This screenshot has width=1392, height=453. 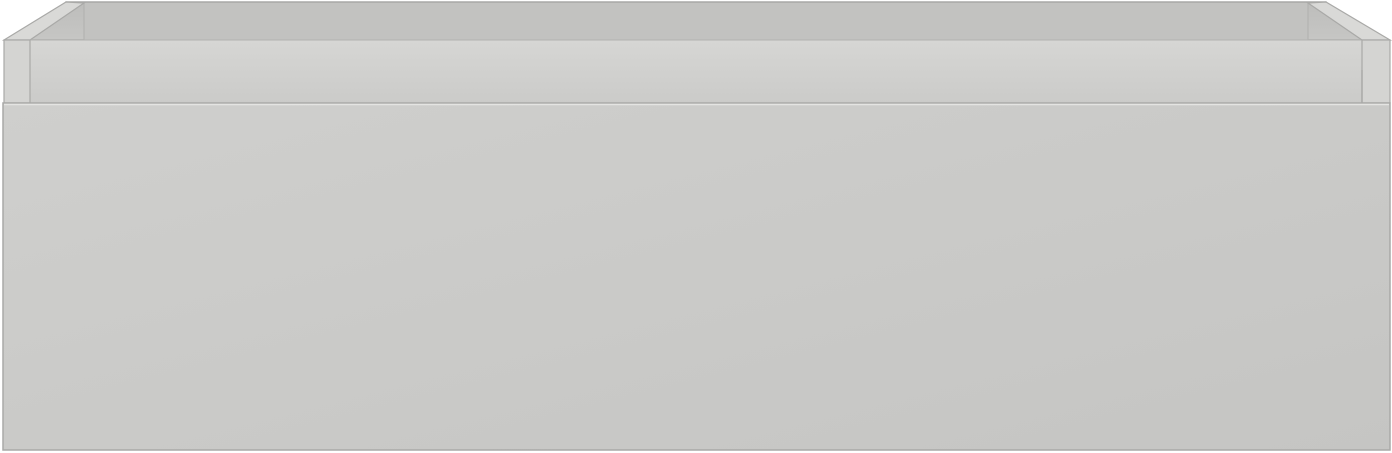 What do you see at coordinates (1376, 71) in the screenshot?
I see `drawer-right-side-edge` at bounding box center [1376, 71].